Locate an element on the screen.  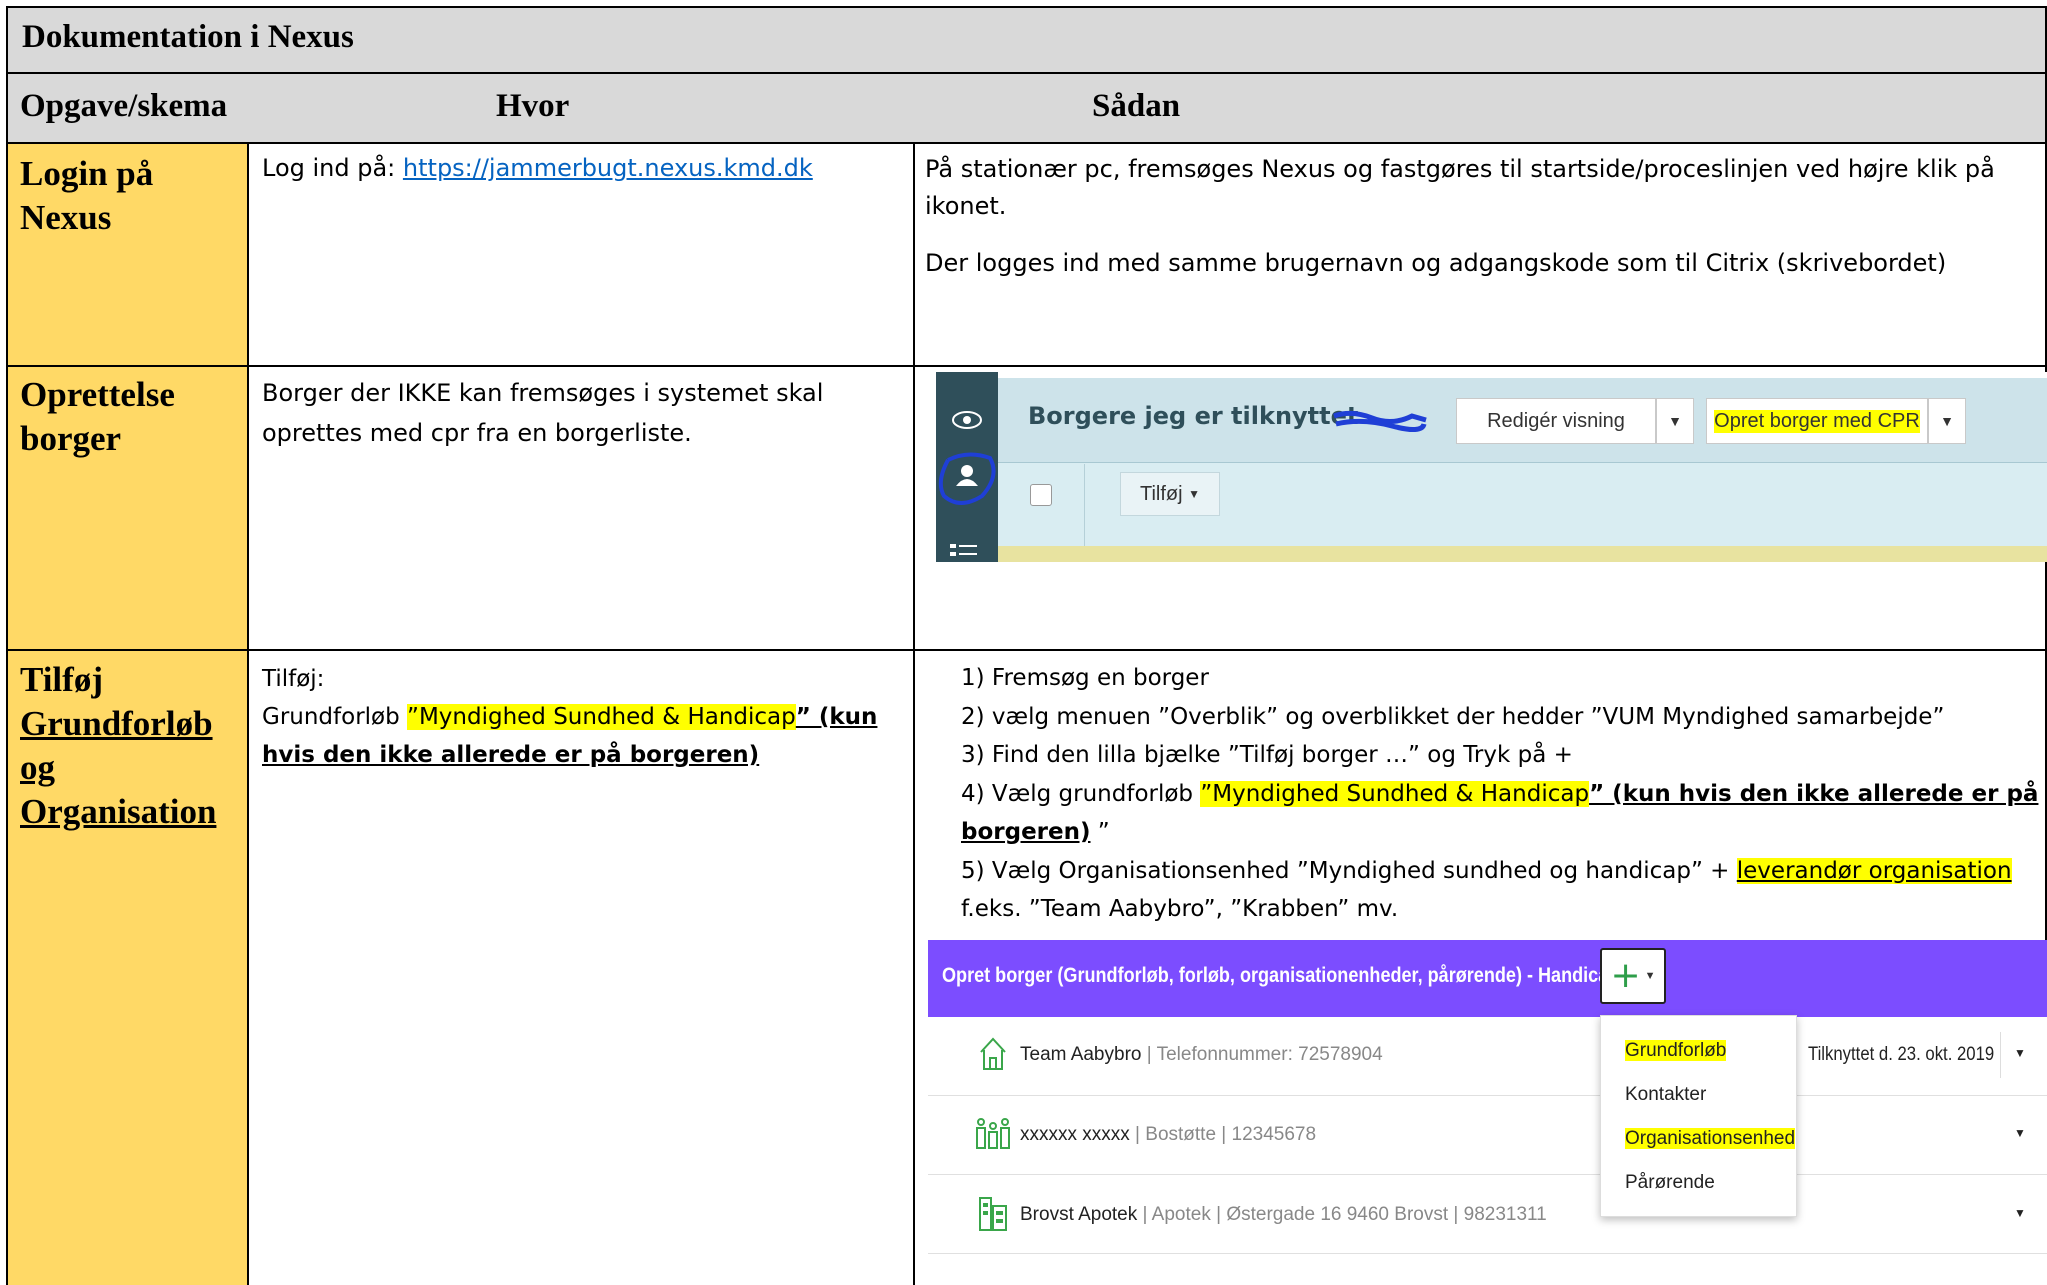
create-cpr-dropdown: ▼ is located at coordinates (1947, 421).